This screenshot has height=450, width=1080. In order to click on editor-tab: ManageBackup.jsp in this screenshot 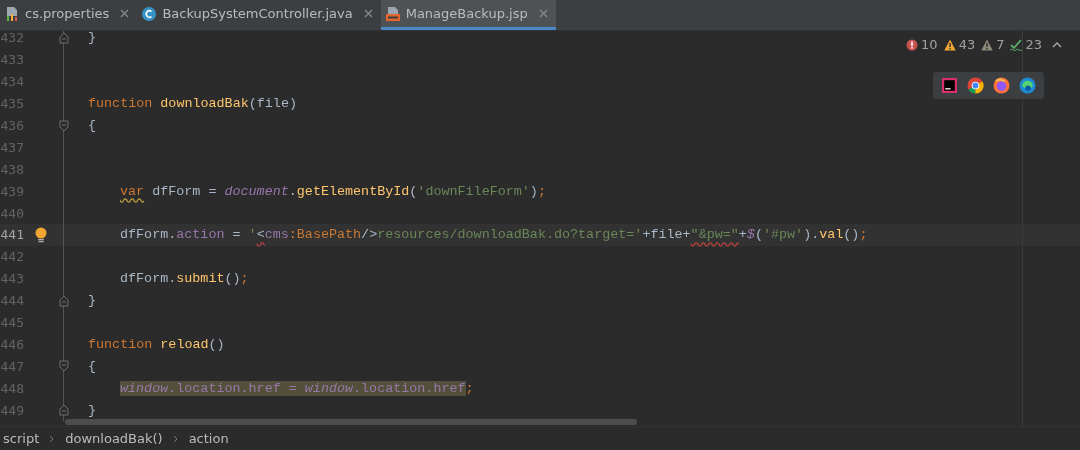, I will do `click(468, 15)`.